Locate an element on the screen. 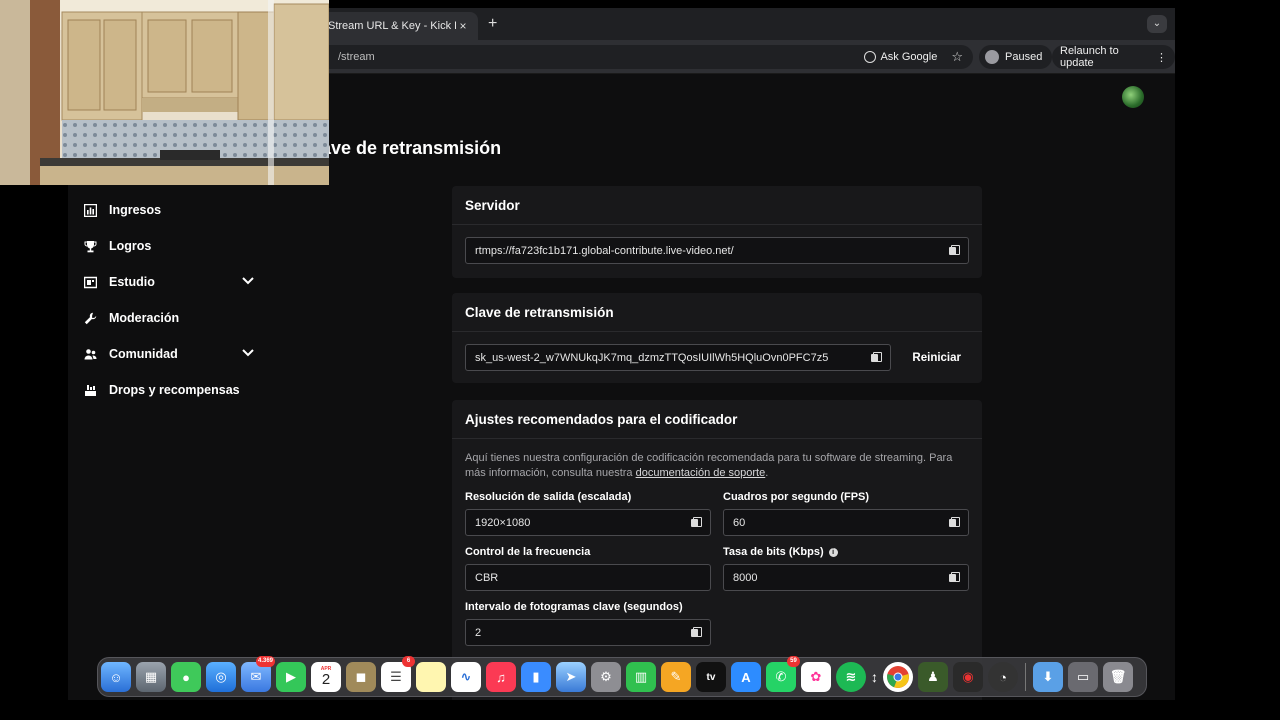  downloads-folder-icon: ⬇ is located at coordinates (1048, 677).